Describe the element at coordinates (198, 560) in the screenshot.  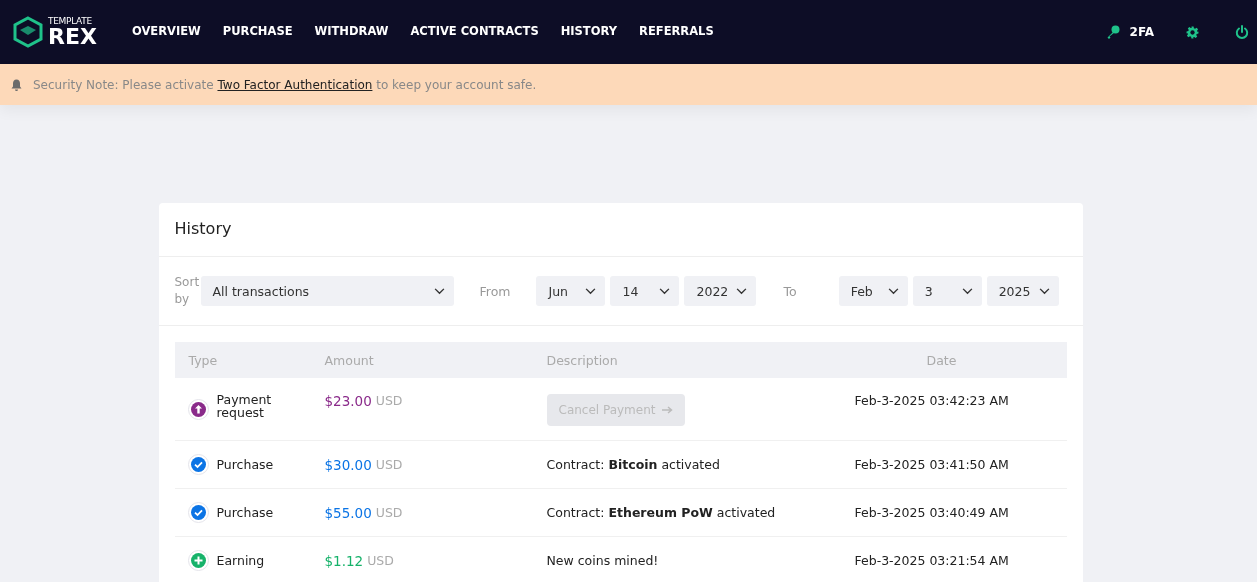
I see `plus-icon` at that location.